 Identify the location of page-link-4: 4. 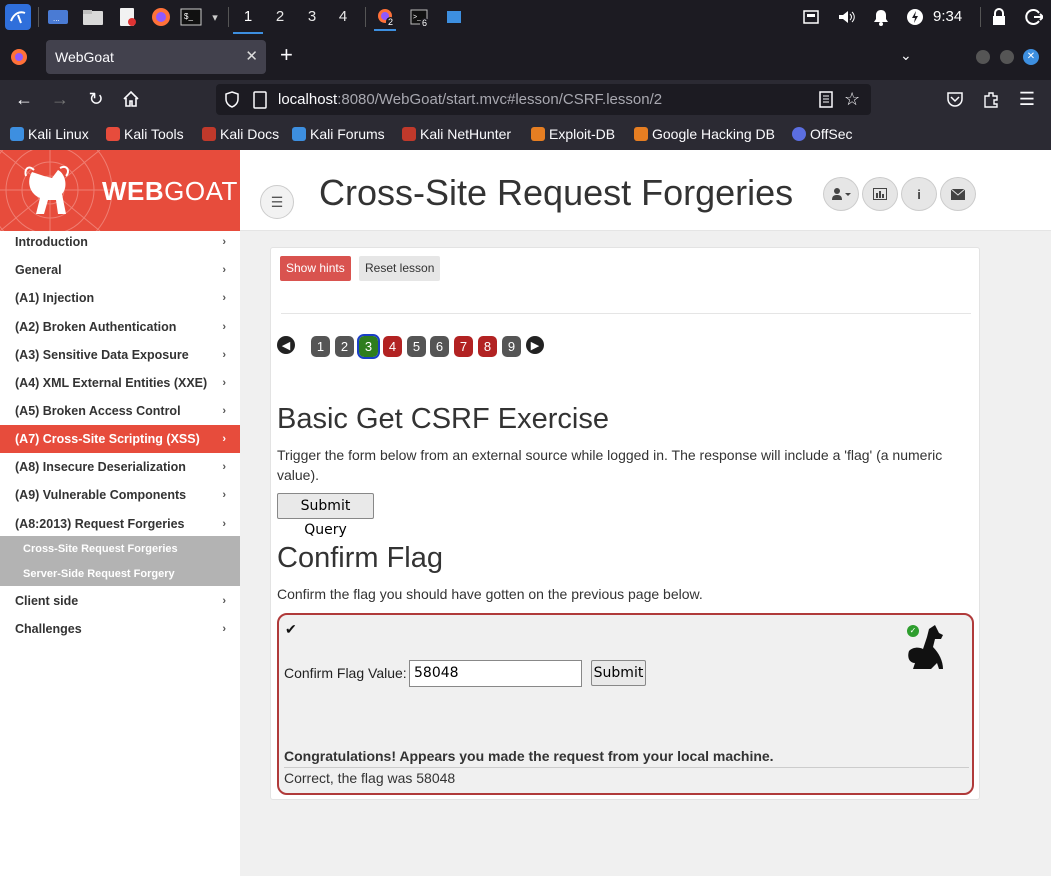
(392, 346).